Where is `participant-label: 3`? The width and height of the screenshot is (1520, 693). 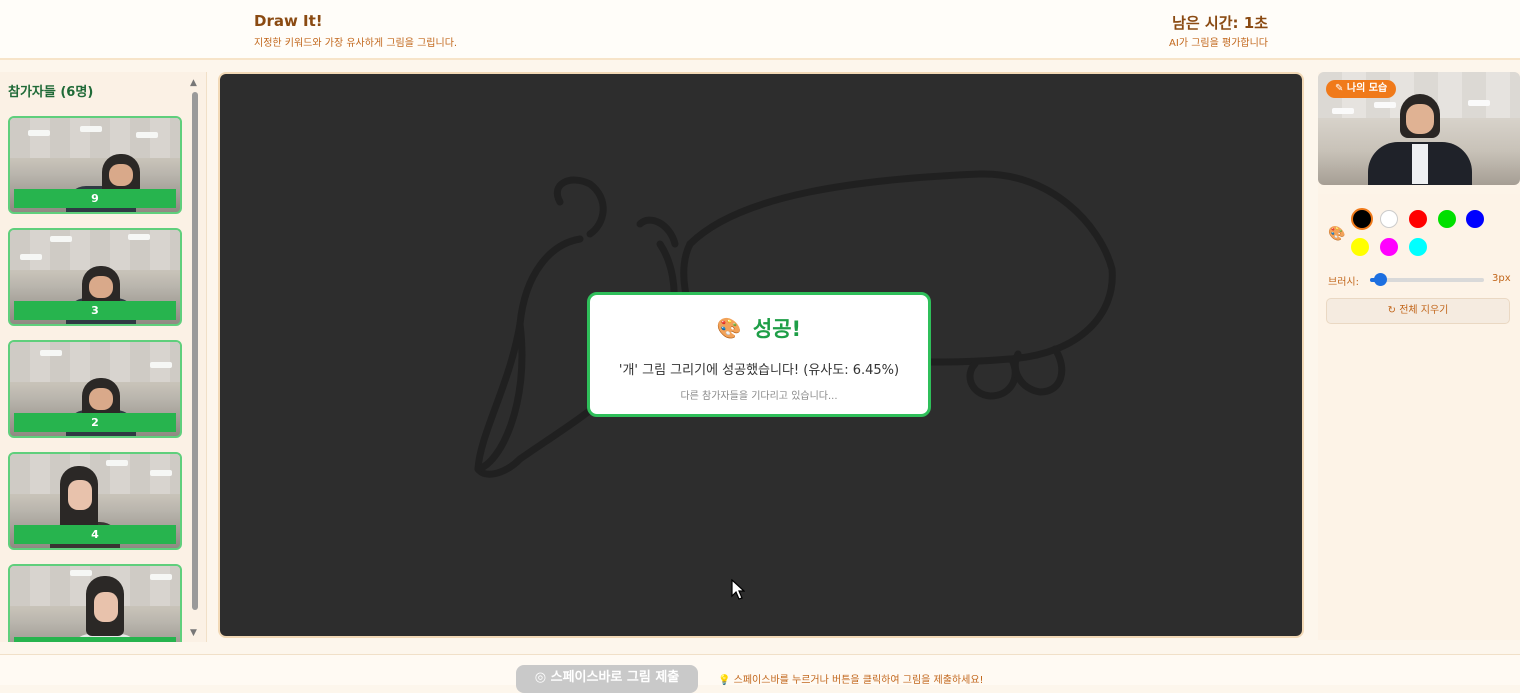
participant-label: 3 is located at coordinates (95, 310).